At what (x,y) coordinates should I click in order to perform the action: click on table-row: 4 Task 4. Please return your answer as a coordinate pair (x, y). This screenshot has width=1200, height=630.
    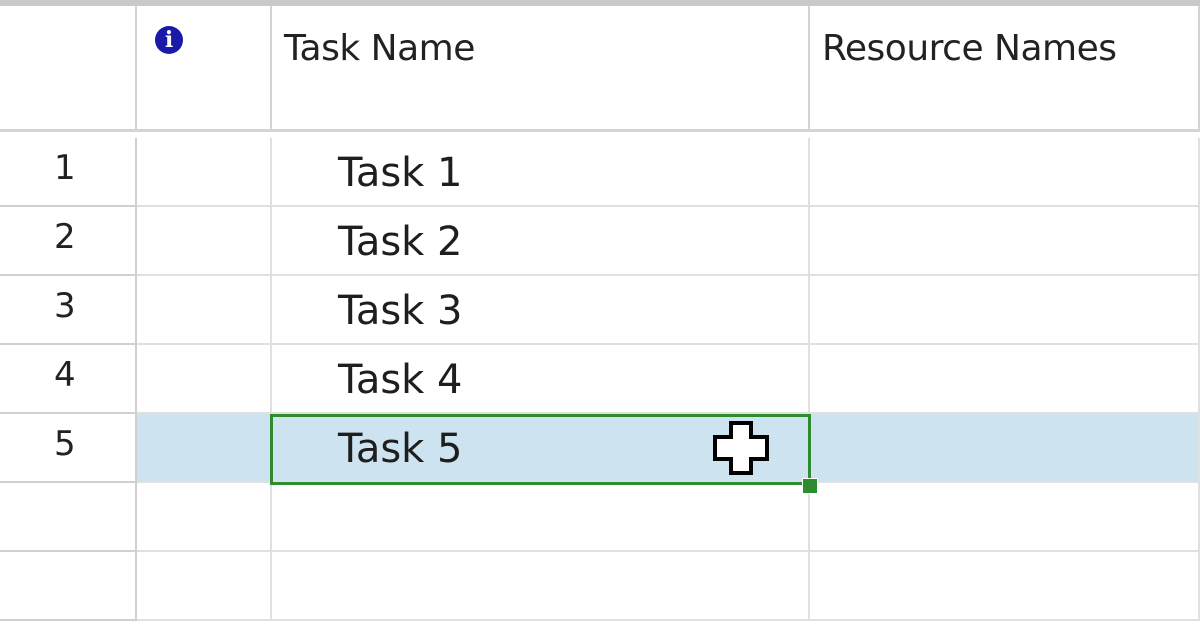
    Looking at the image, I should click on (600, 379).